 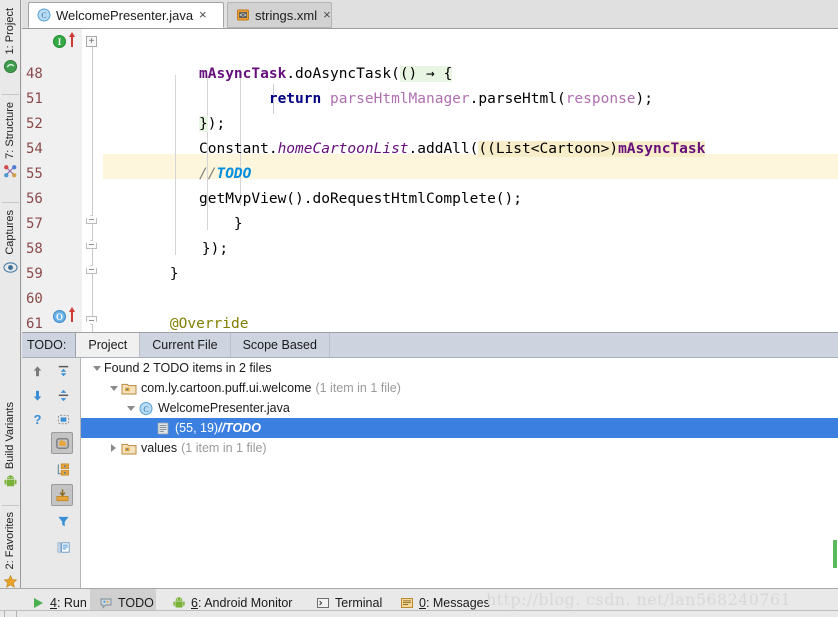 What do you see at coordinates (459, 448) in the screenshot?
I see `tree-node-values: values (1 item in 1 file)` at bounding box center [459, 448].